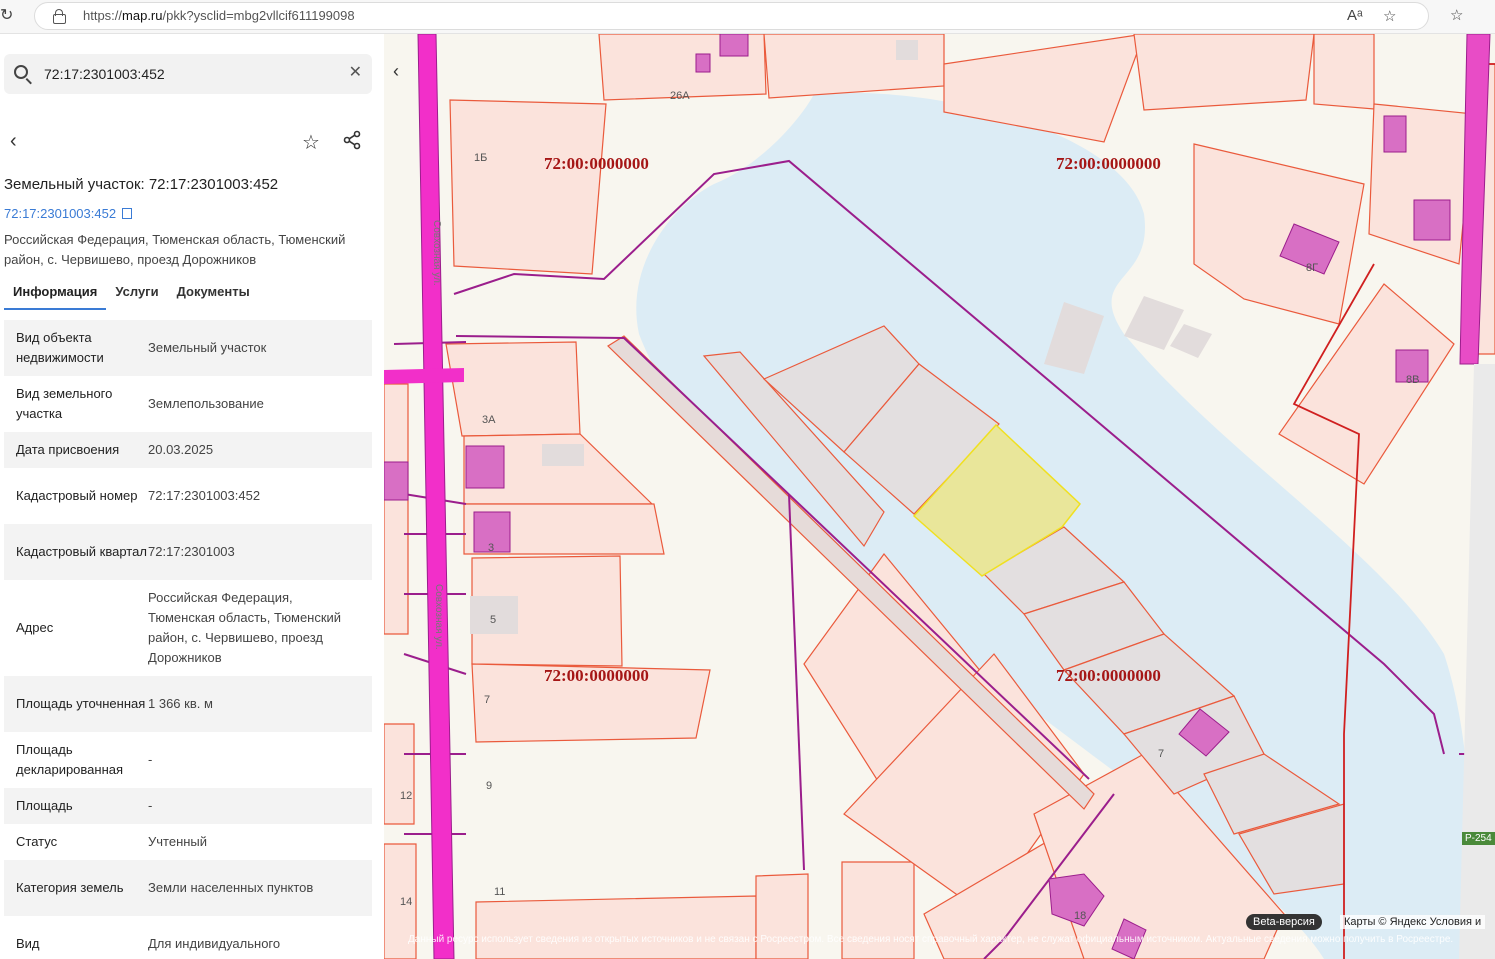 This screenshot has width=1495, height=959. Describe the element at coordinates (188, 760) in the screenshot. I see `table-row: Площадь декларированная -` at that location.